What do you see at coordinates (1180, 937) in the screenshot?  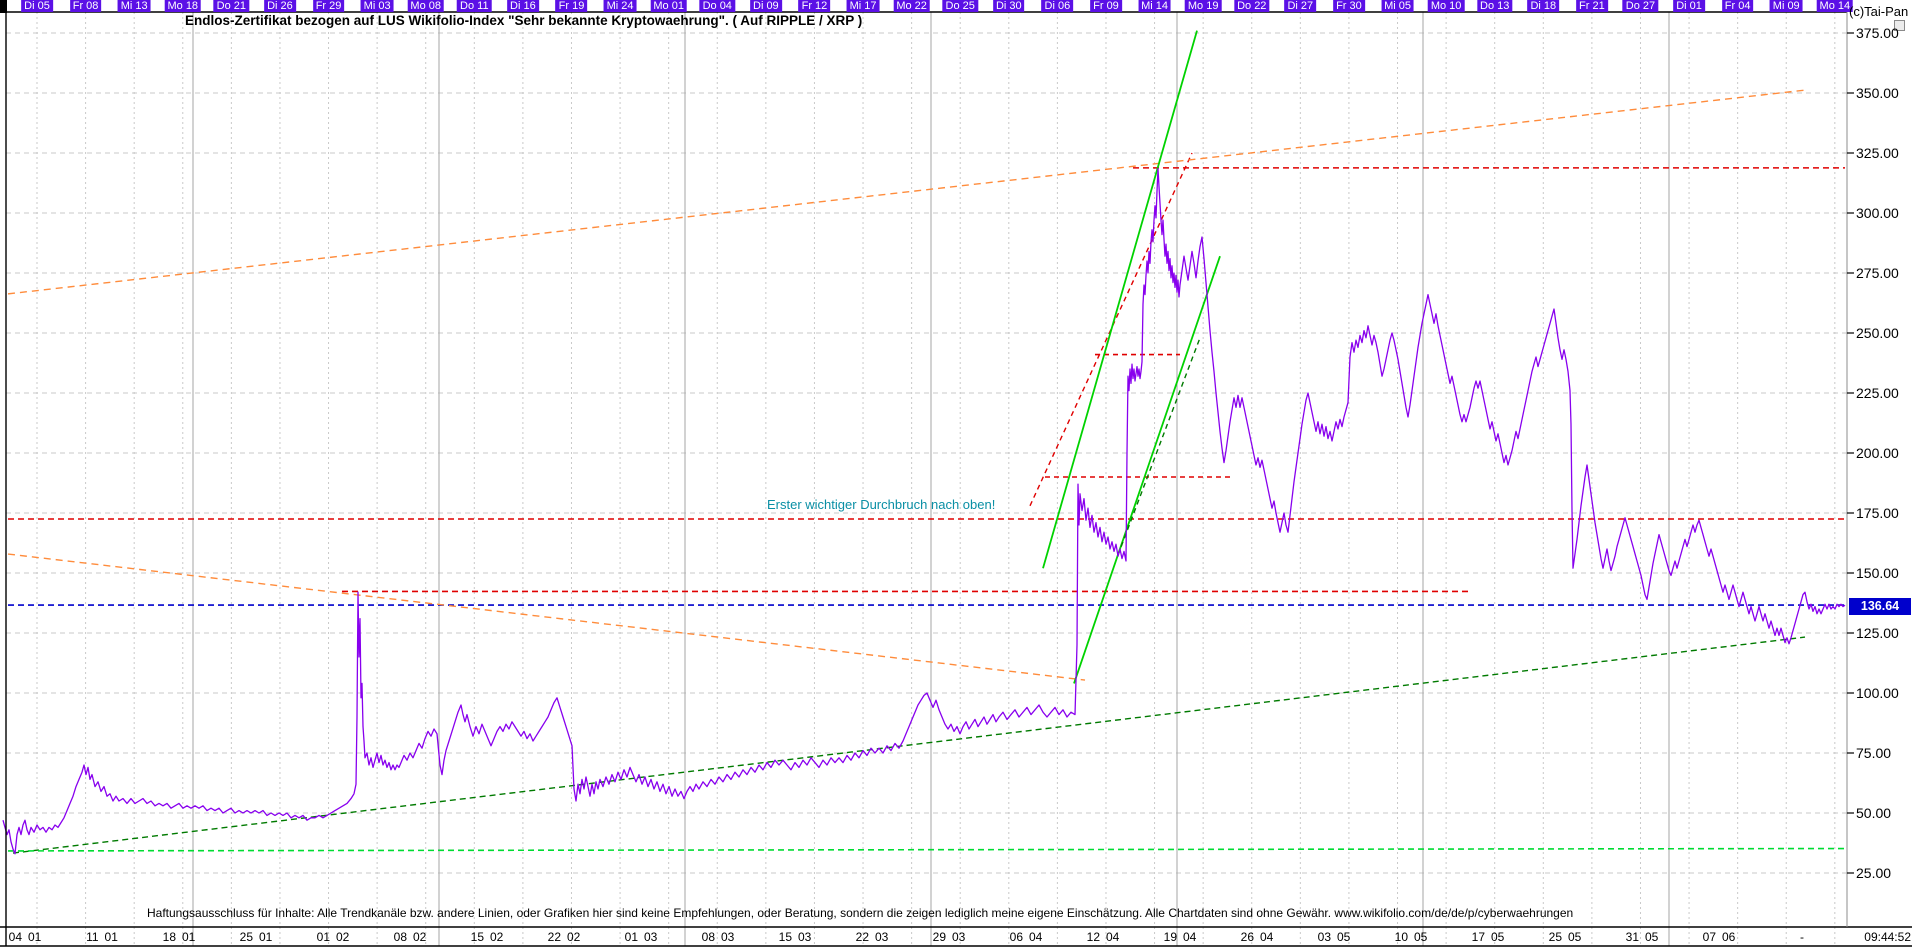 I see `x-axis-label: 19 04` at bounding box center [1180, 937].